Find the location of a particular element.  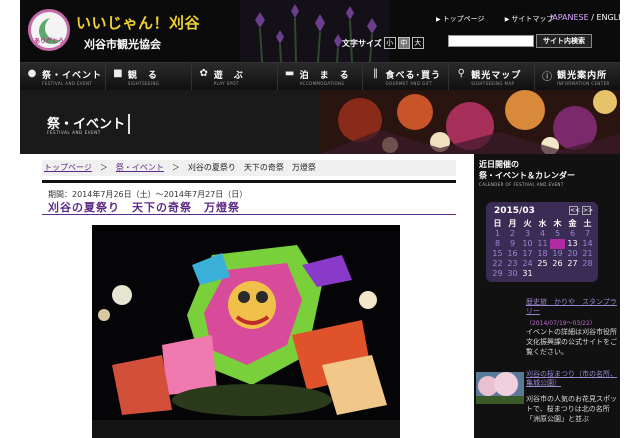

page-title: 刈谷の夏祭り 天下の奇祭 万燈祭 is located at coordinates (144, 207).